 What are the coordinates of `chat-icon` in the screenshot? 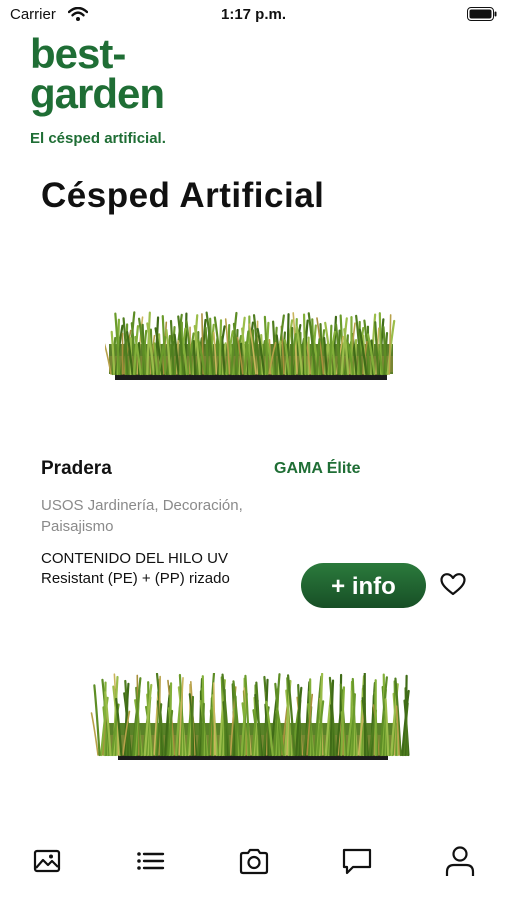 It's located at (357, 861).